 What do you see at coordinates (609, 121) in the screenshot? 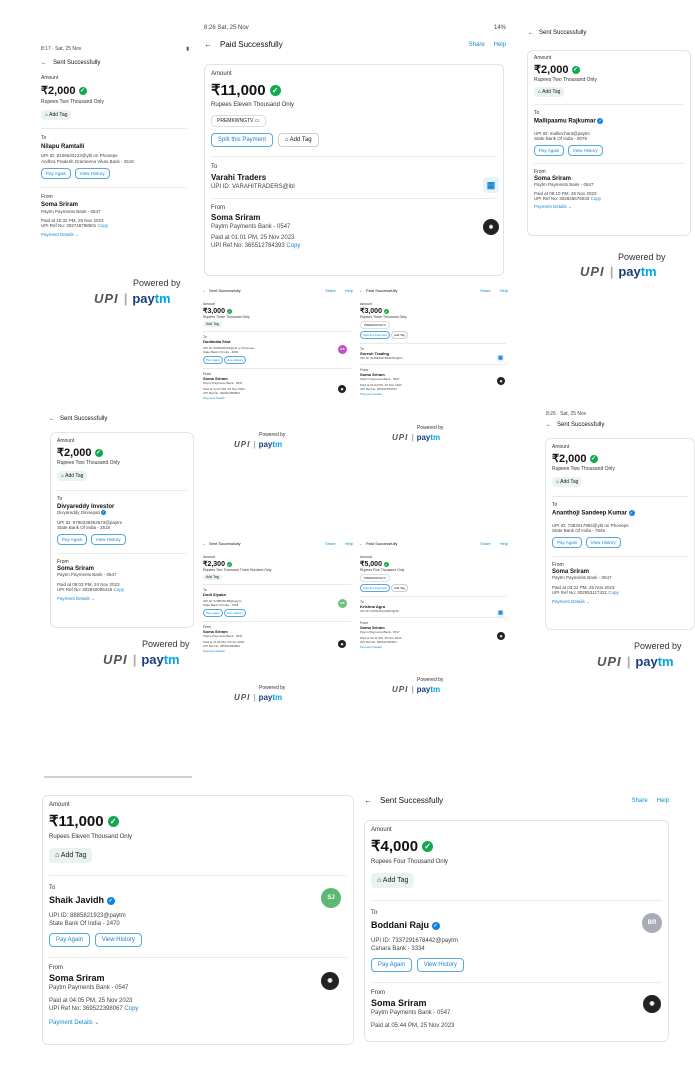
I see `recipient-name: Mallipaamu Rajkumar ✓` at bounding box center [609, 121].